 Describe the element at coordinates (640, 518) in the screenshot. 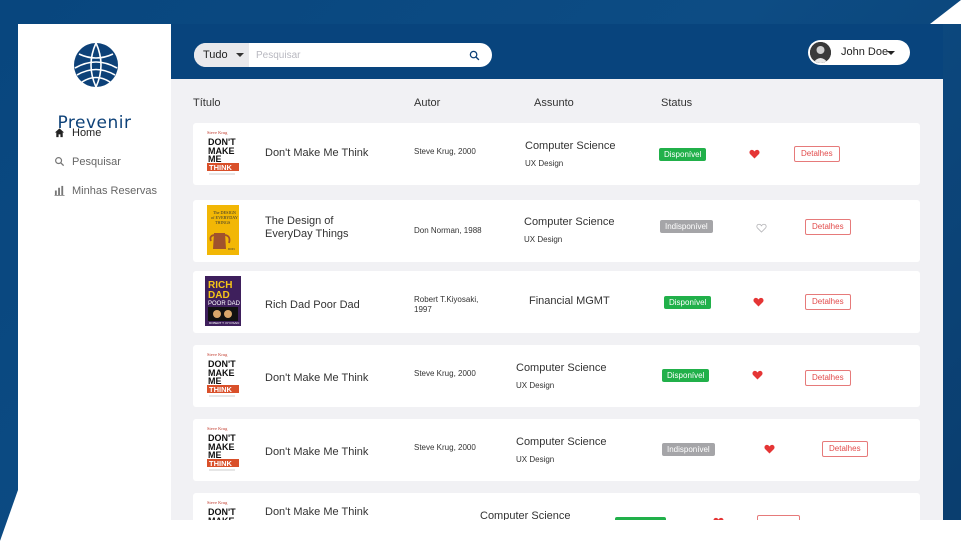

I see `status-badge` at that location.